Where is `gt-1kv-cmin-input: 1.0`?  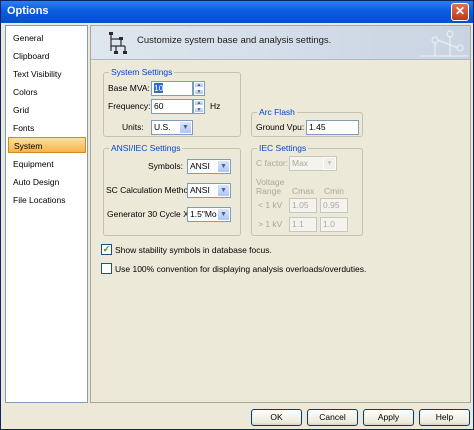 gt-1kv-cmin-input: 1.0 is located at coordinates (334, 224).